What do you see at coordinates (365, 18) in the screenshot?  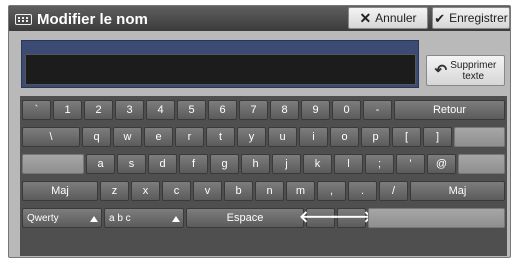 I see `close-icon: ✕` at bounding box center [365, 18].